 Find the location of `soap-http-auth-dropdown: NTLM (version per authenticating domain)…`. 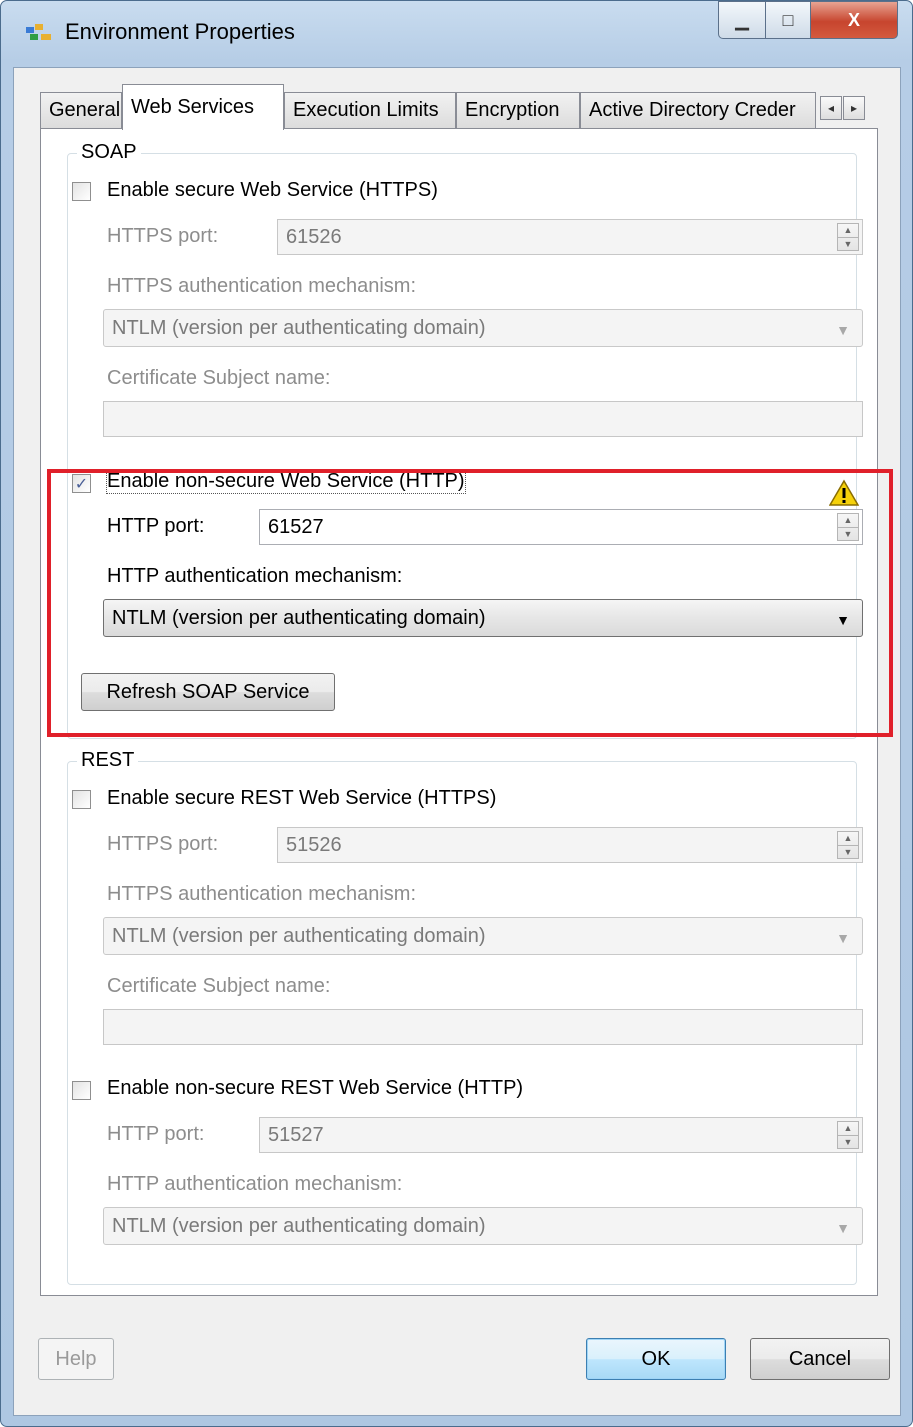

soap-http-auth-dropdown: NTLM (version per authenticating domain)… is located at coordinates (483, 618).